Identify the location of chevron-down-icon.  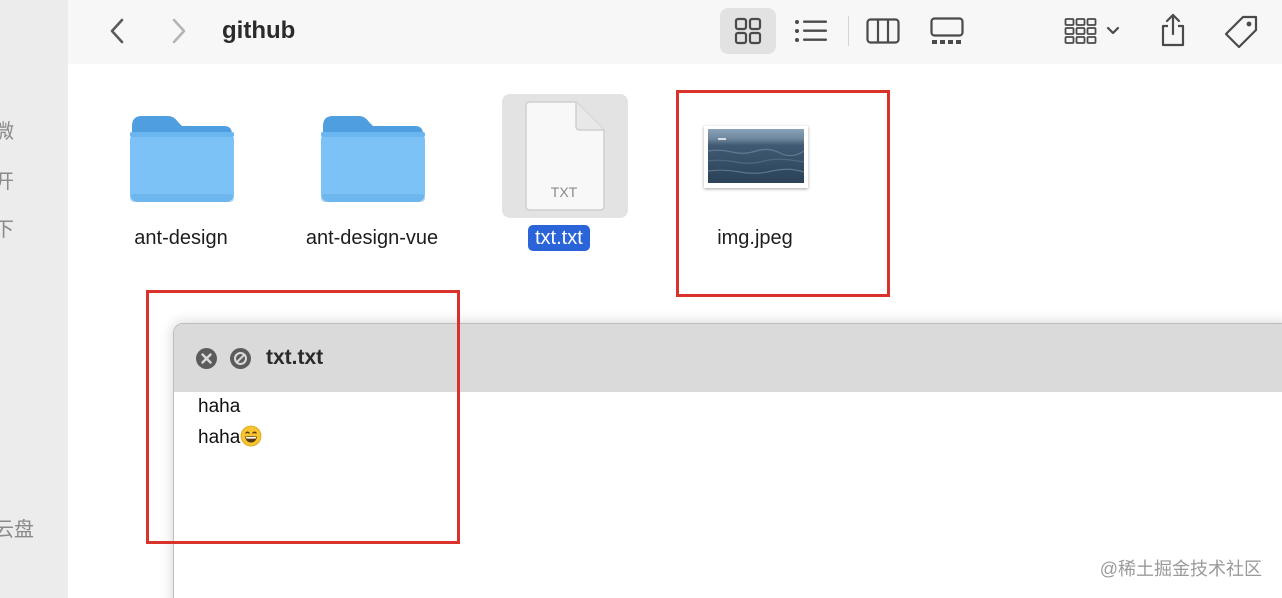
(1113, 30).